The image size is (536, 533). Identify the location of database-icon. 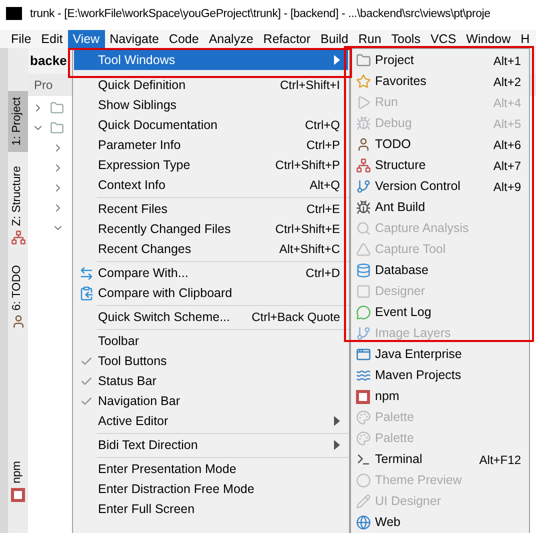
(363, 270).